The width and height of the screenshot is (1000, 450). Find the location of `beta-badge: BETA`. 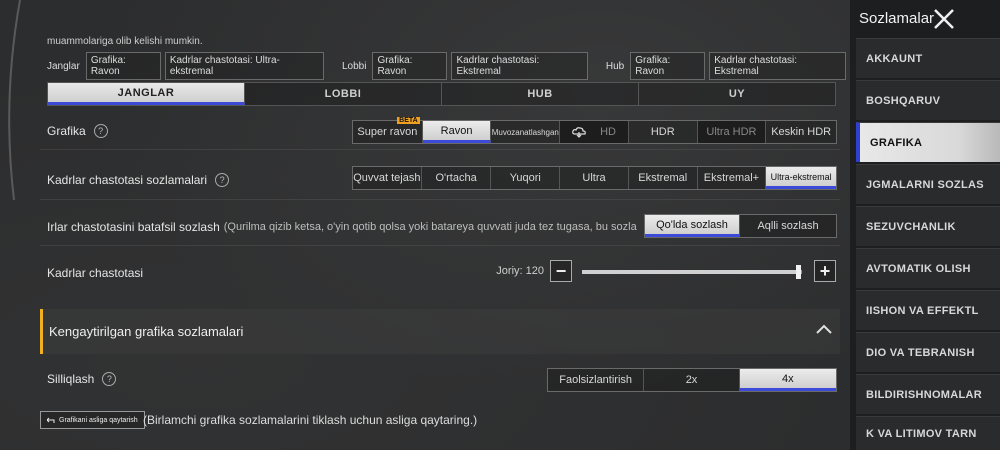

beta-badge: BETA is located at coordinates (408, 120).